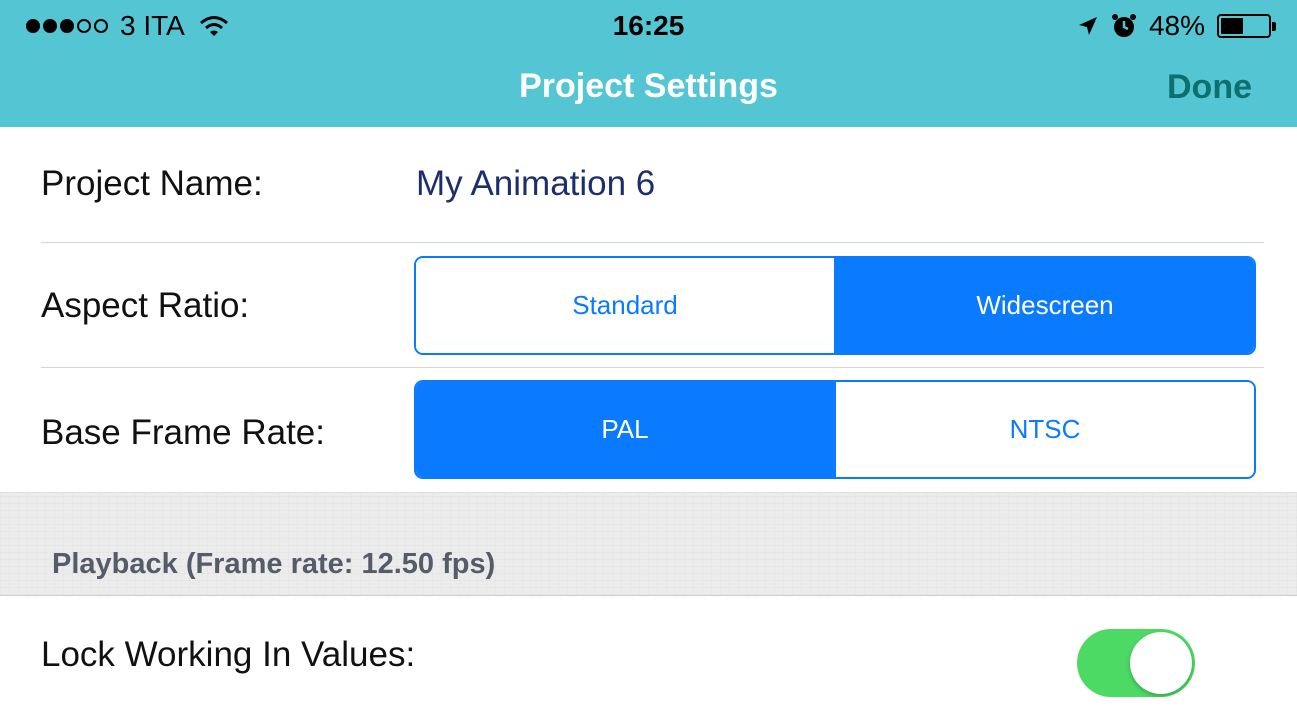  I want to click on lock-working-values-label: Lock Working In Values:, so click(228, 654).